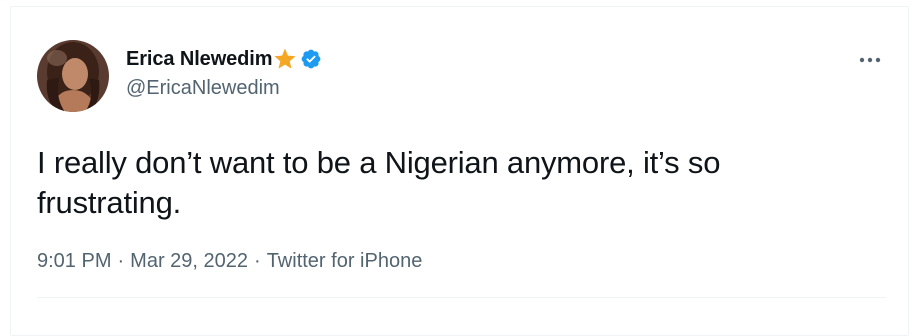  I want to click on avatar, so click(73, 76).